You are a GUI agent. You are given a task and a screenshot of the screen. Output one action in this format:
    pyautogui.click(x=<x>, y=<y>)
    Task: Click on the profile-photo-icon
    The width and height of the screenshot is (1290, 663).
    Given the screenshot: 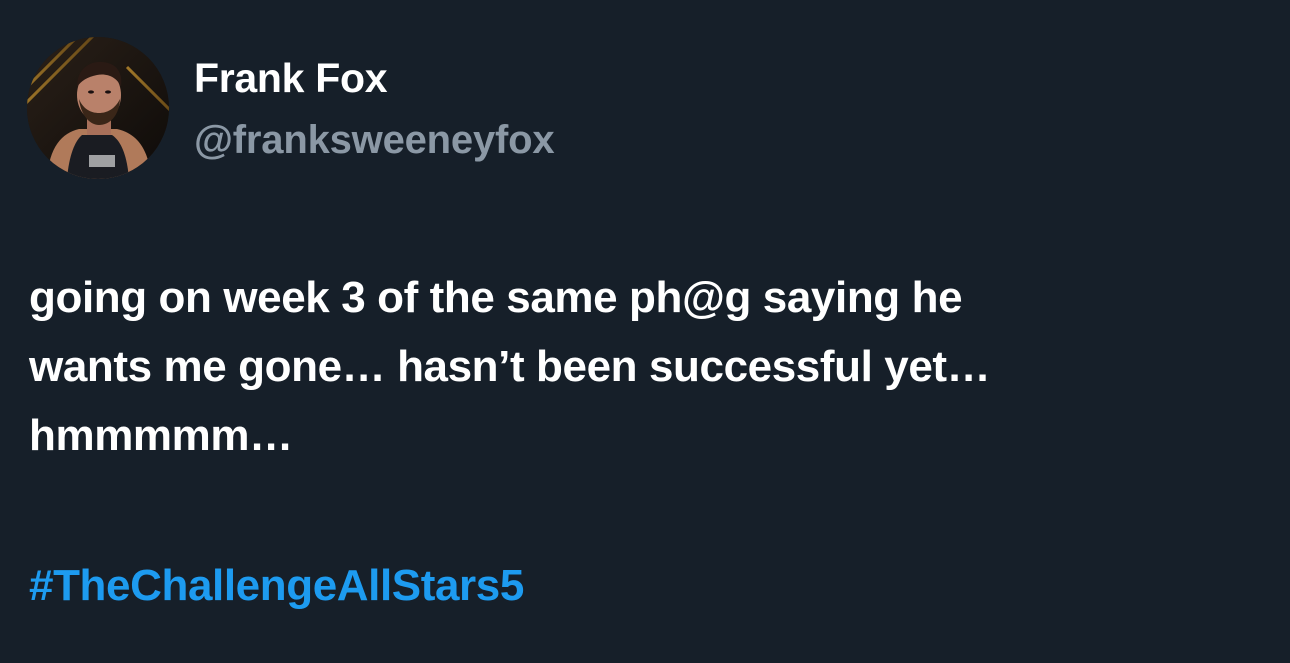 What is the action you would take?
    pyautogui.click(x=98, y=108)
    